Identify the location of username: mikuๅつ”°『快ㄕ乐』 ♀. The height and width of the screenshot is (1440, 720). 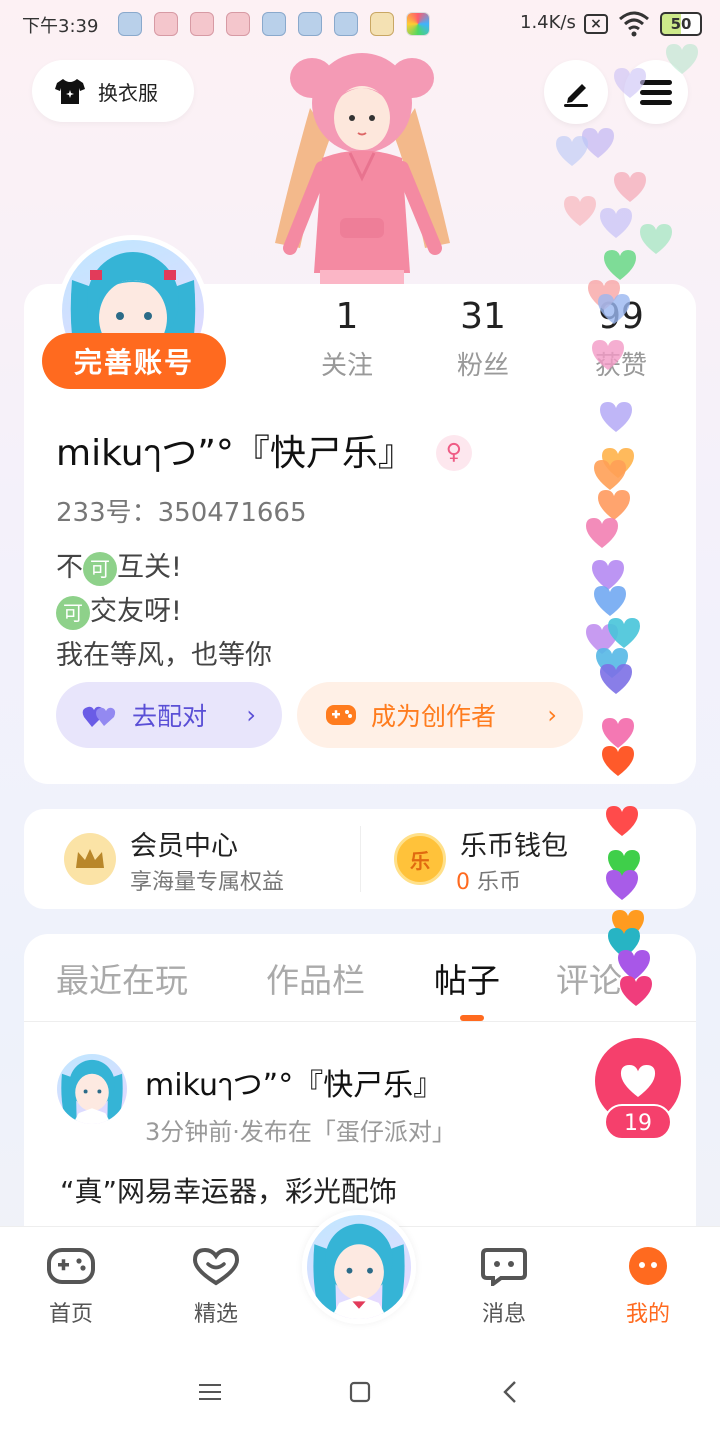
(264, 452).